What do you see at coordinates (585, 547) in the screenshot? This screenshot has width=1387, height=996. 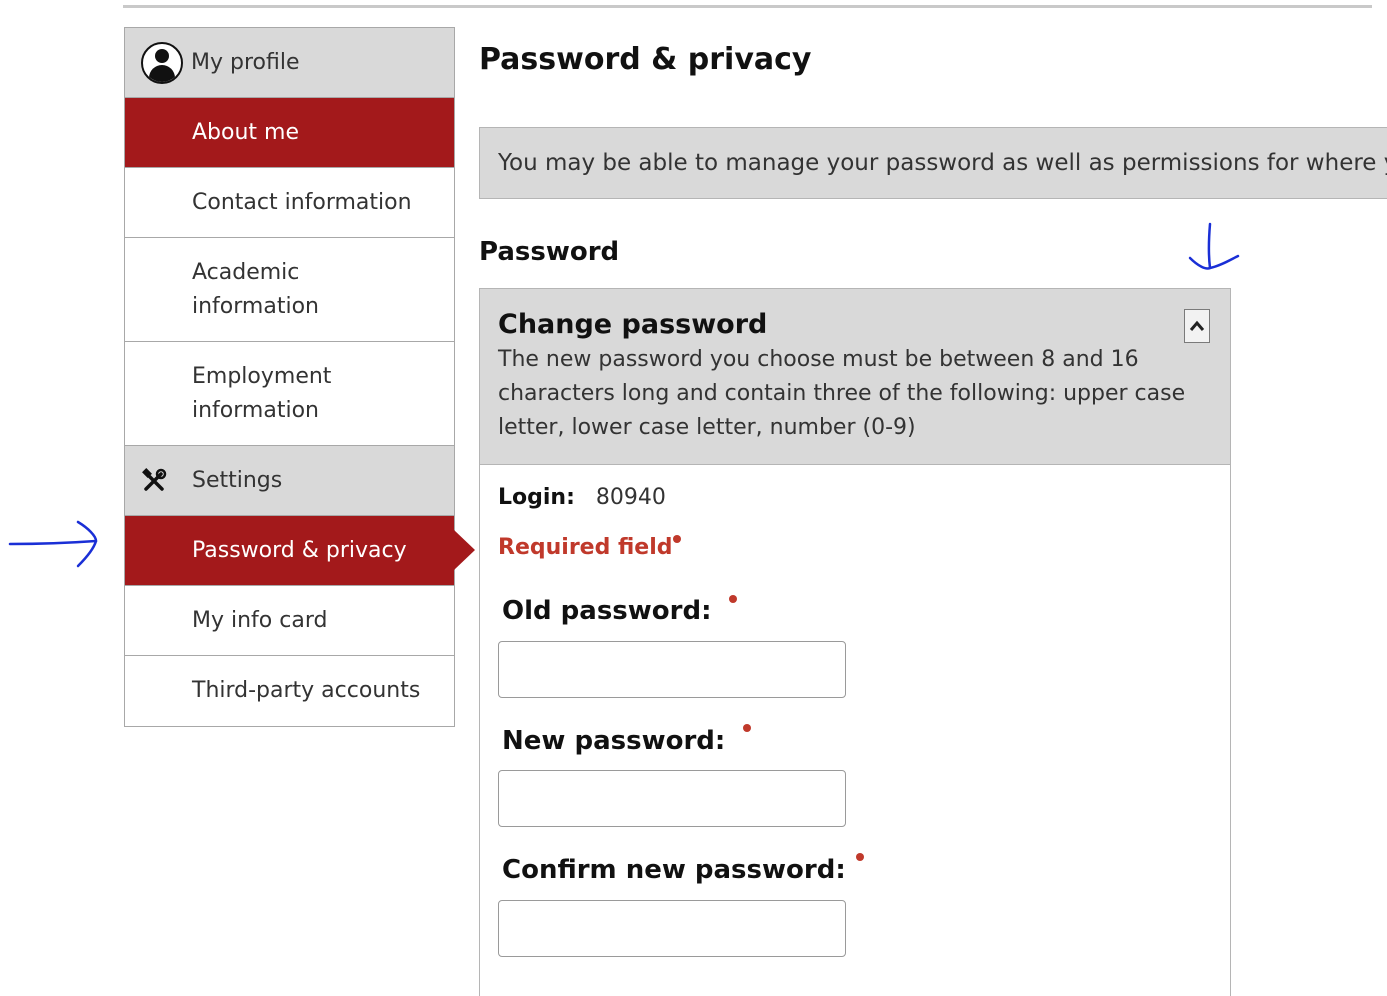 I see `required-field-note: Required field` at bounding box center [585, 547].